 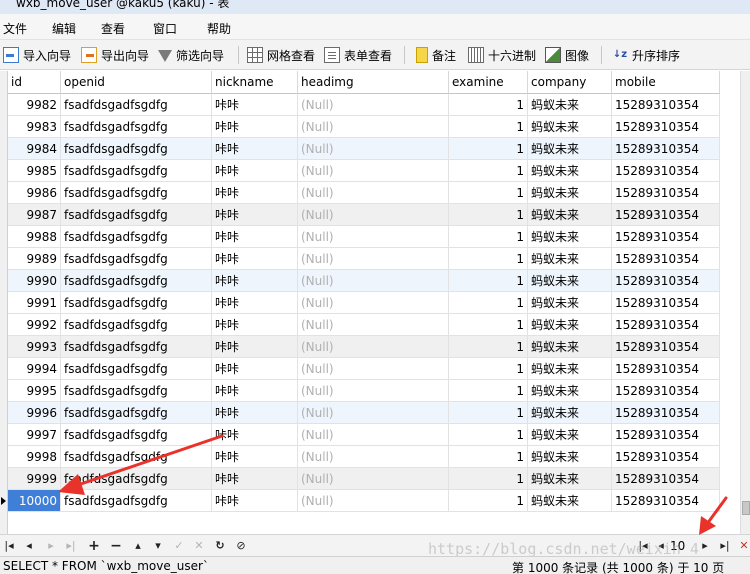 What do you see at coordinates (116, 546) in the screenshot?
I see `delete-icon: −` at bounding box center [116, 546].